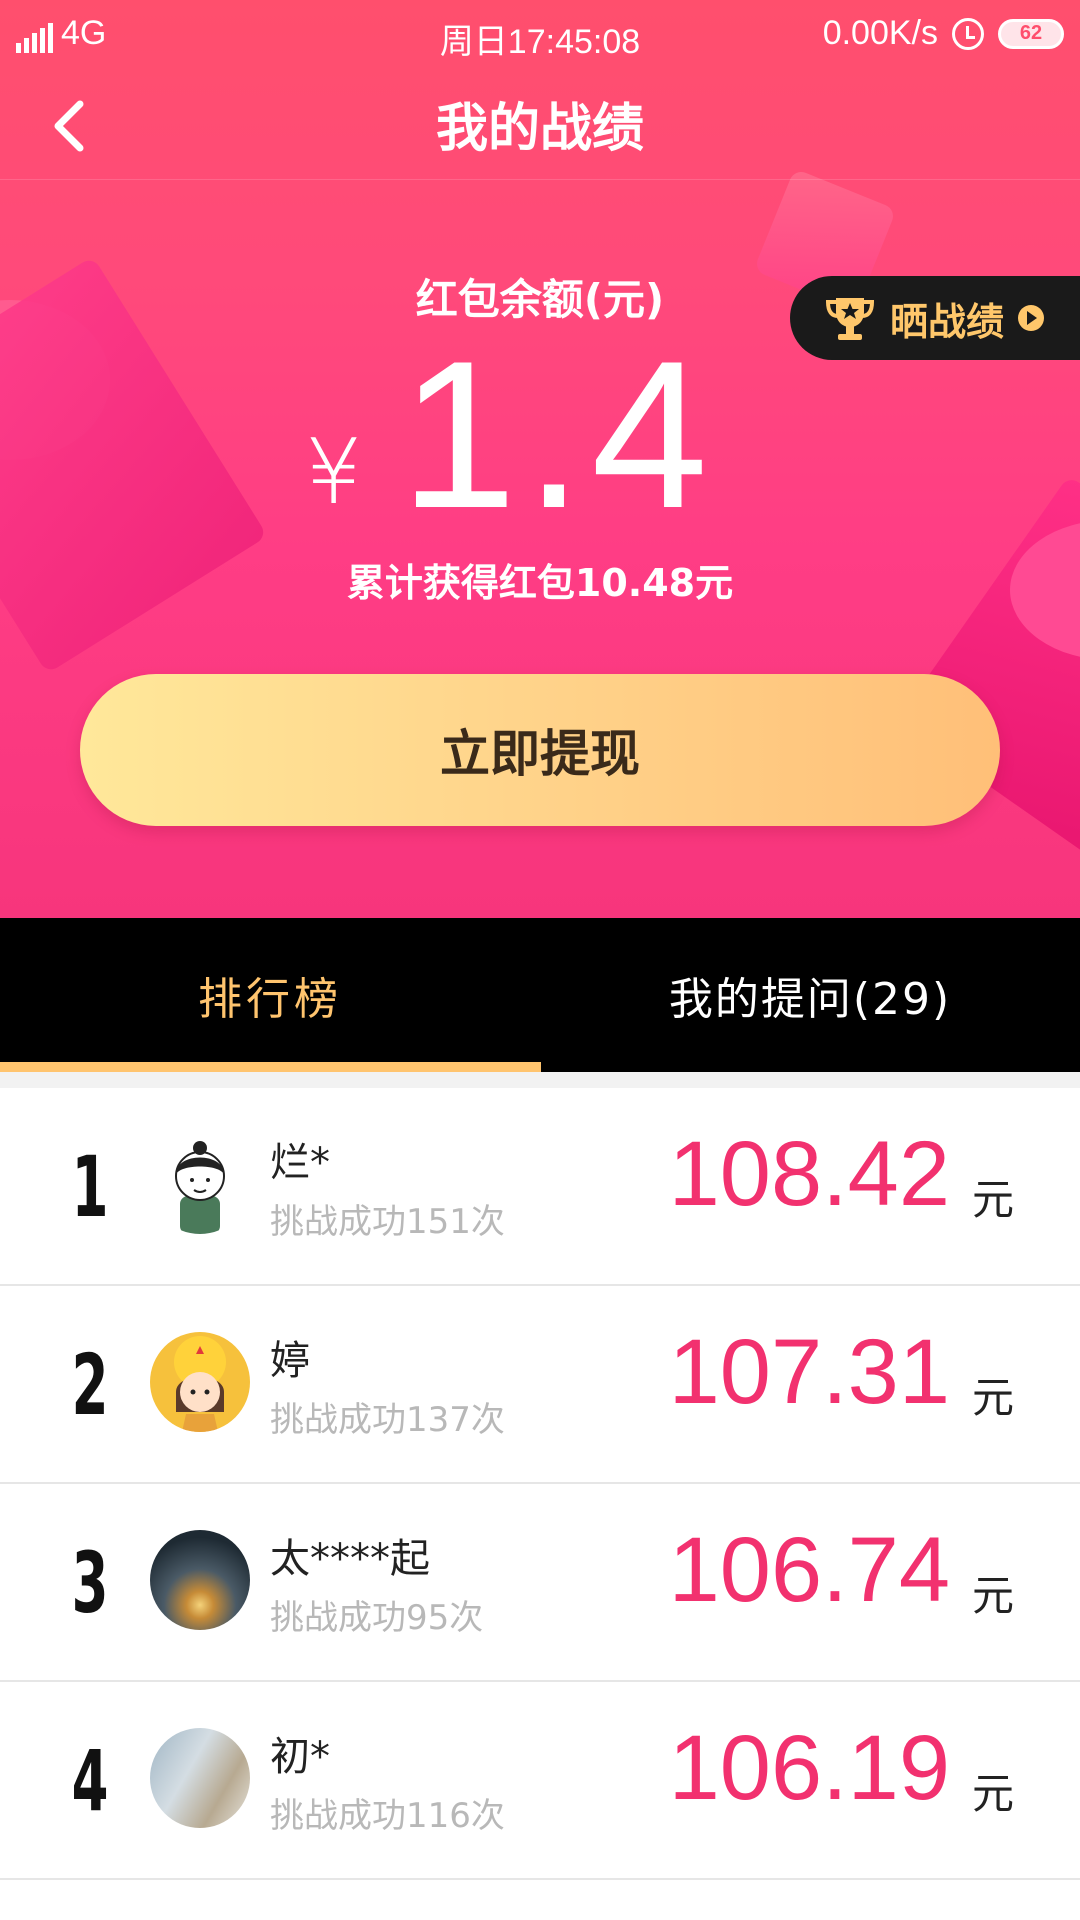  What do you see at coordinates (540, 1187) in the screenshot?
I see `list-item: 1 烂* 挑战成功151次 108.42 元` at bounding box center [540, 1187].